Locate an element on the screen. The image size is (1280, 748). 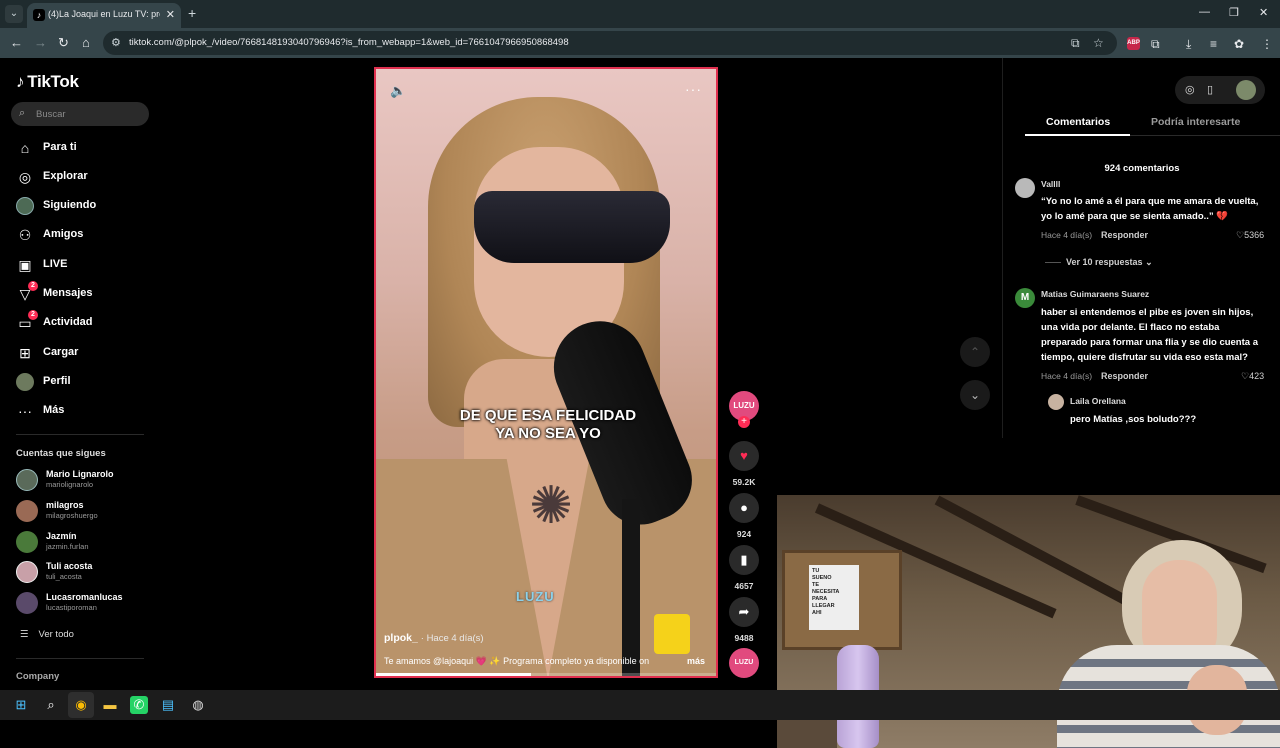
sidebar-item-explorar: ◎ Explorar is located at coordinates (86, 178).